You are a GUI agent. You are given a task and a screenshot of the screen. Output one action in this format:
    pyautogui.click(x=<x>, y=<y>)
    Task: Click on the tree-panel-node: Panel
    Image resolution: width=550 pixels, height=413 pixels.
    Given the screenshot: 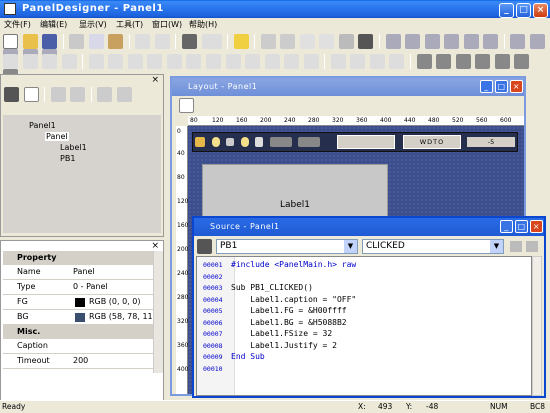 What is the action you would take?
    pyautogui.click(x=57, y=136)
    